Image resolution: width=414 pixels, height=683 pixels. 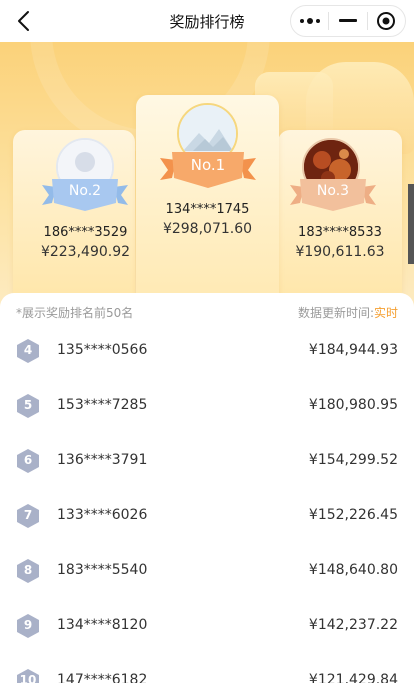 I want to click on rank-badge-icon: 4, so click(x=28, y=351).